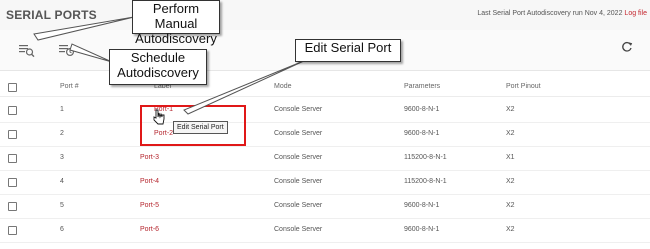 Image resolution: width=650 pixels, height=249 pixels. I want to click on callout-manual-autodiscovery: Perform Manual Autodiscovery, so click(176, 23).